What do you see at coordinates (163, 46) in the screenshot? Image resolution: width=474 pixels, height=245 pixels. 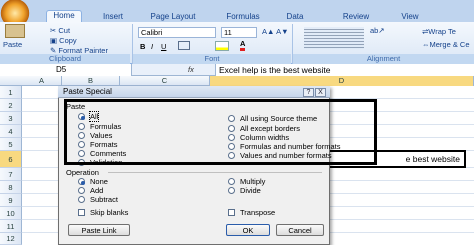 I see `underline-icon: U` at bounding box center [163, 46].